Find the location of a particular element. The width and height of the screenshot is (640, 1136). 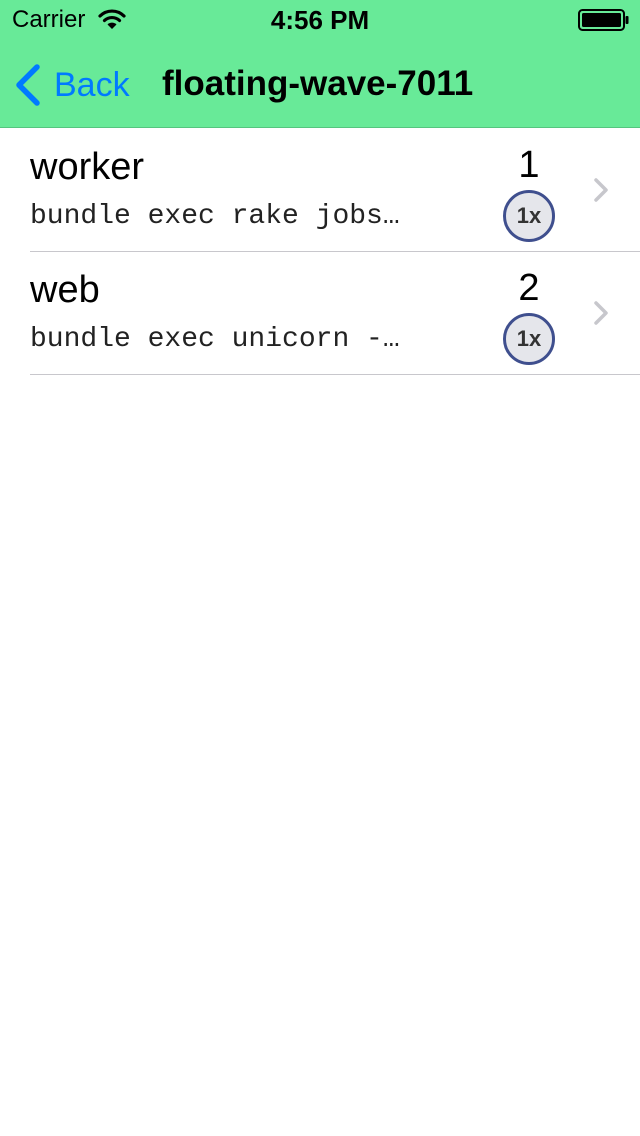

battery-full-icon is located at coordinates (603, 20).